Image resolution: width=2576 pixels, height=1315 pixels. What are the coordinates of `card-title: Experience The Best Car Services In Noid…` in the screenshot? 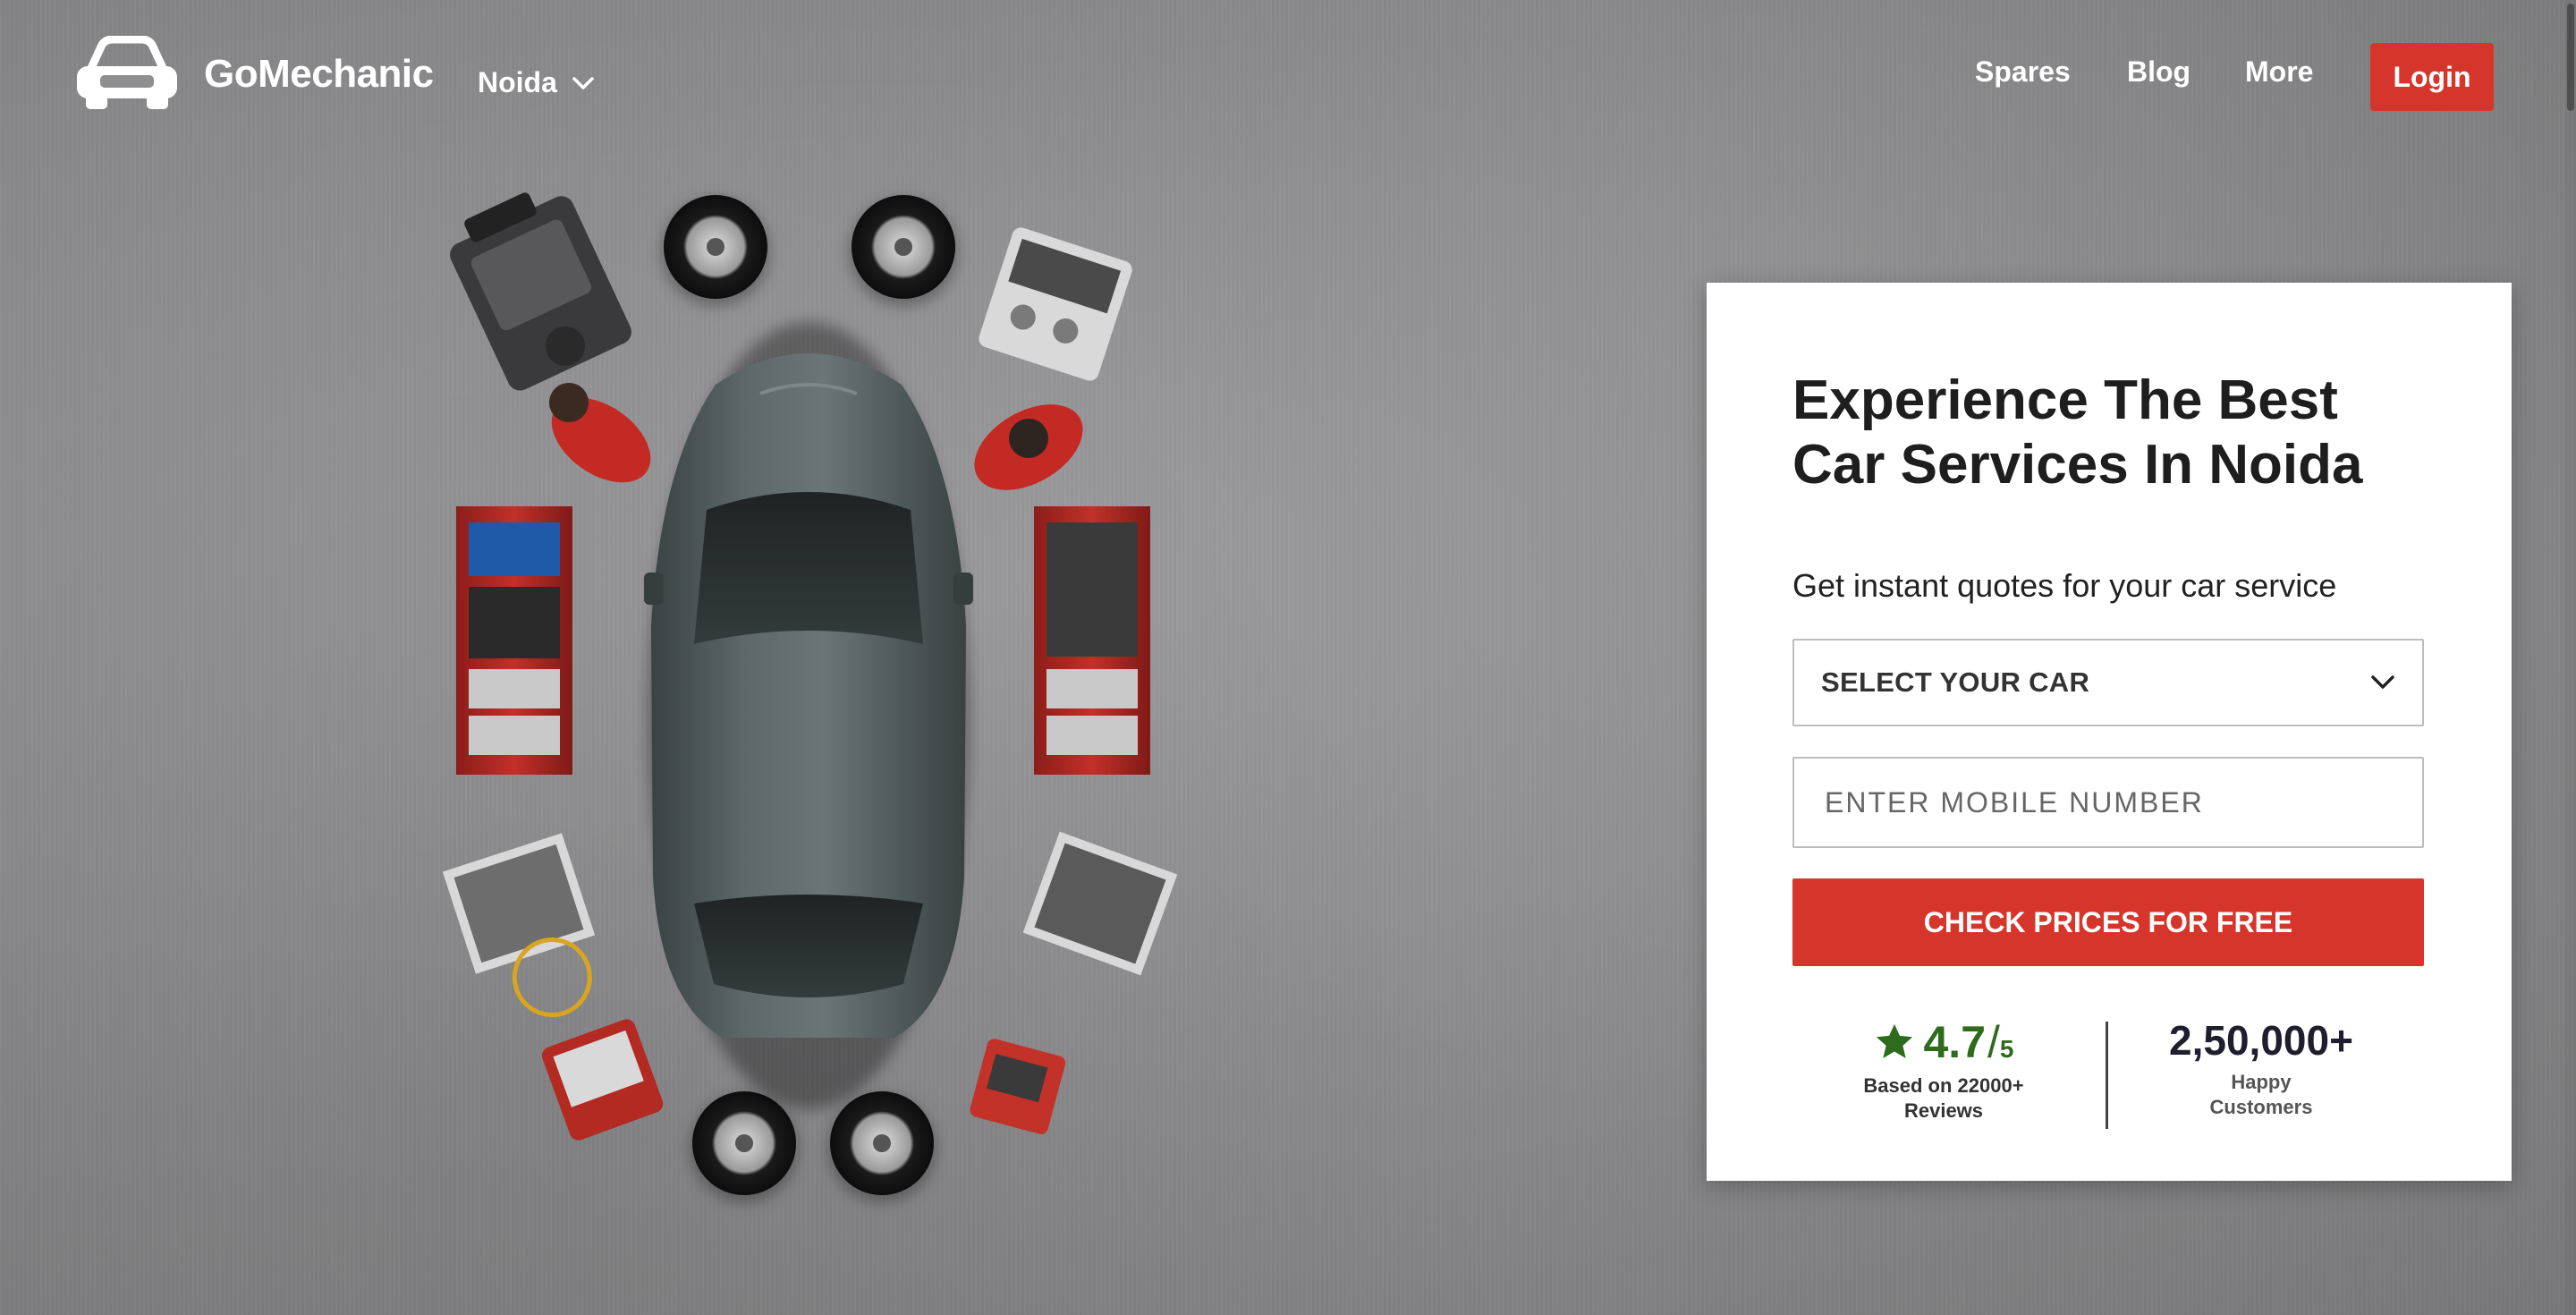 It's located at (2077, 432).